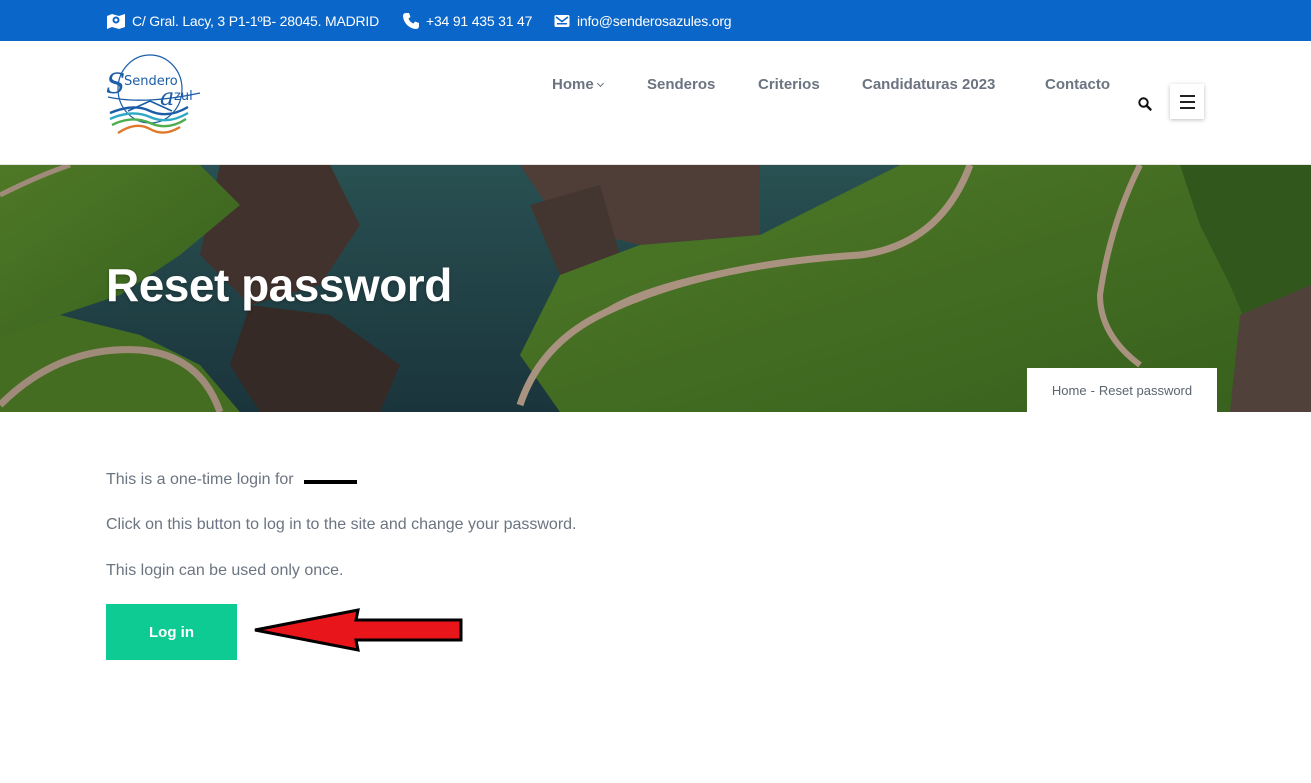  I want to click on phone-info: +34 91 435 31 47, so click(467, 20).